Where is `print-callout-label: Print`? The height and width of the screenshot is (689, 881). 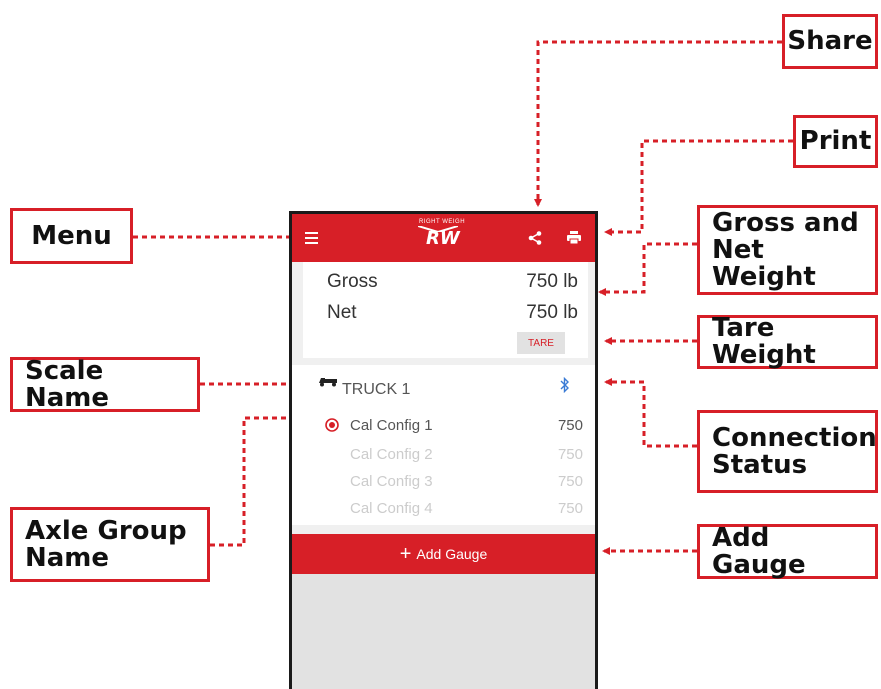
print-callout-label: Print is located at coordinates (835, 141).